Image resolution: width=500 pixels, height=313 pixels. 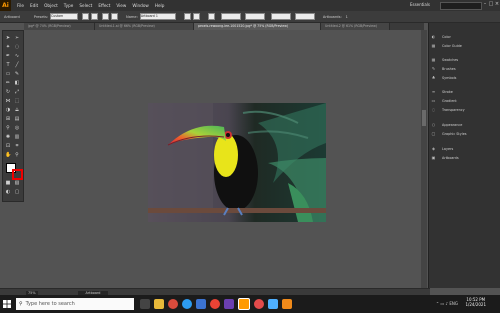 I want to click on tab-document-4: Untitled-2 @ 61% (RGB/Preview), so click(x=355, y=26).